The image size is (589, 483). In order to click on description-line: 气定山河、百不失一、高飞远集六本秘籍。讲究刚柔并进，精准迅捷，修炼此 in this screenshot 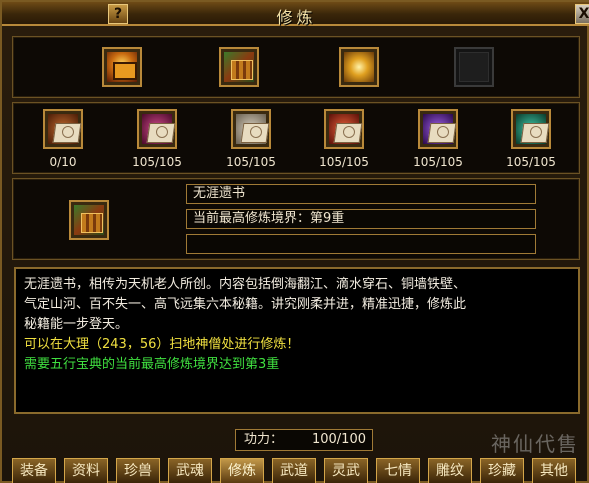, I will do `click(245, 304)`.